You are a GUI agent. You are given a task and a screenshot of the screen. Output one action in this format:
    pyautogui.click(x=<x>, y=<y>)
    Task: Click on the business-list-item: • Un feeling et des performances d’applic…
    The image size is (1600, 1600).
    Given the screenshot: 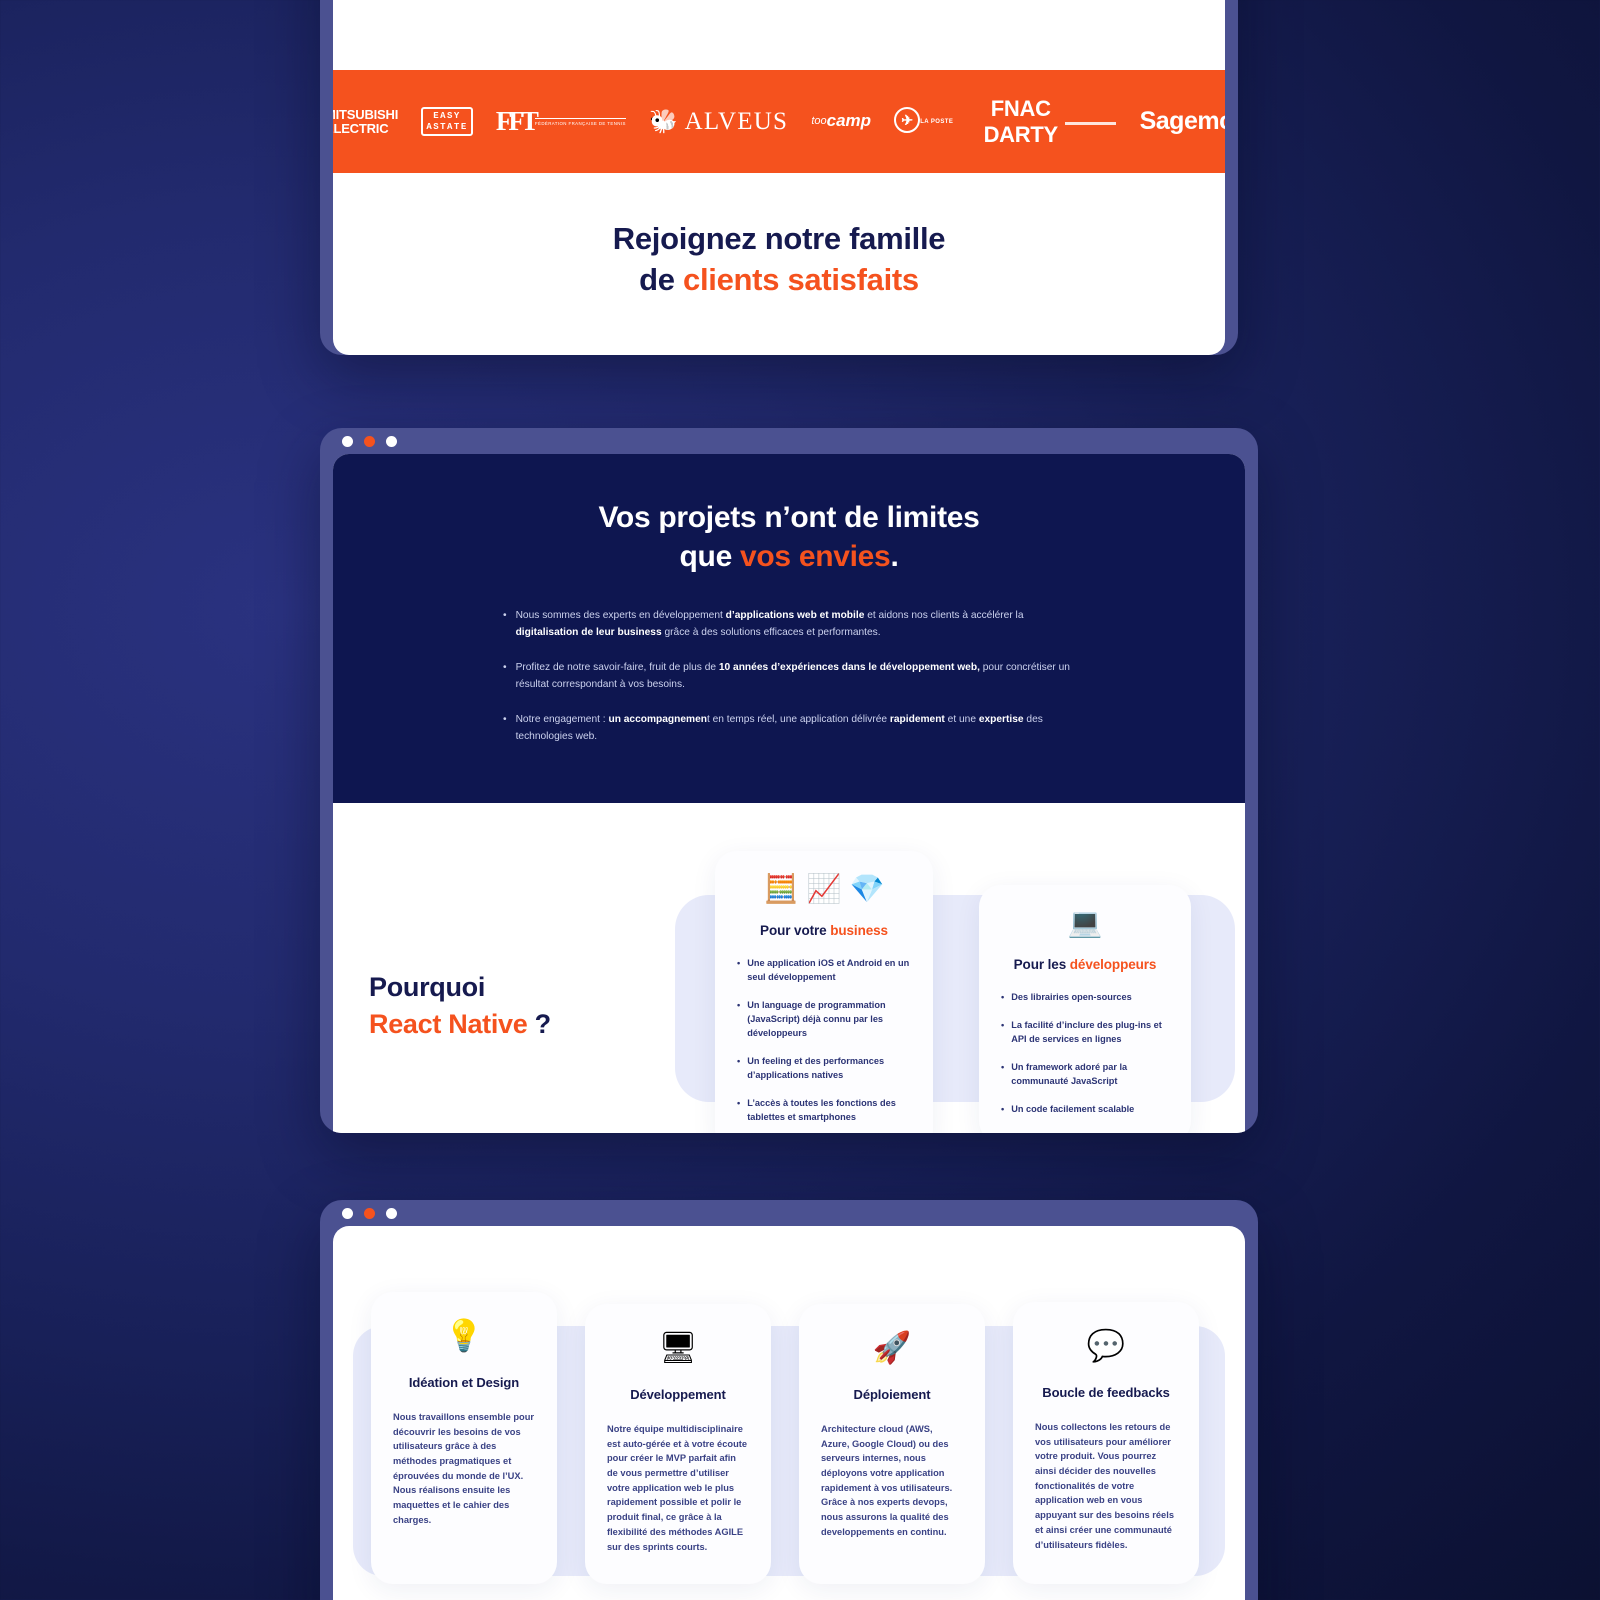 What is the action you would take?
    pyautogui.click(x=824, y=1069)
    